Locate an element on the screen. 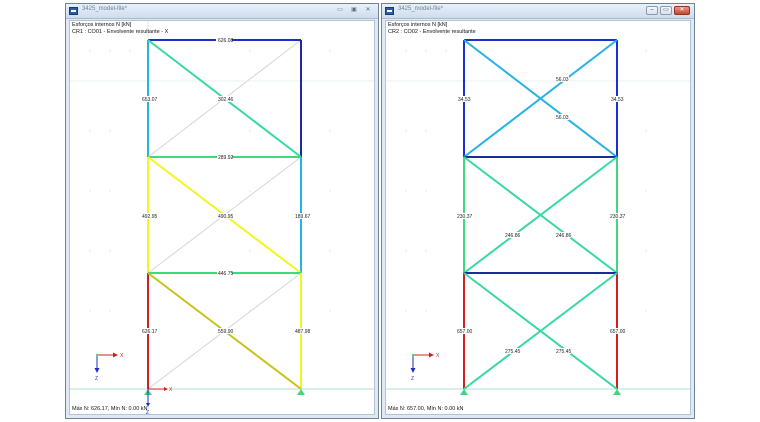  min-max-status: Máx N: 657.00, Mín N: 0.00 kN is located at coordinates (426, 409).